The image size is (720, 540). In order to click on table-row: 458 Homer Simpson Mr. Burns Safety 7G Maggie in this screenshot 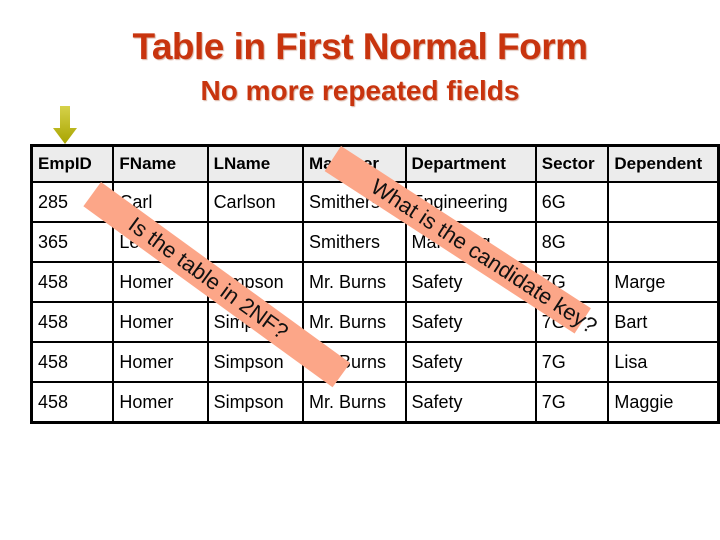, I will do `click(375, 402)`.